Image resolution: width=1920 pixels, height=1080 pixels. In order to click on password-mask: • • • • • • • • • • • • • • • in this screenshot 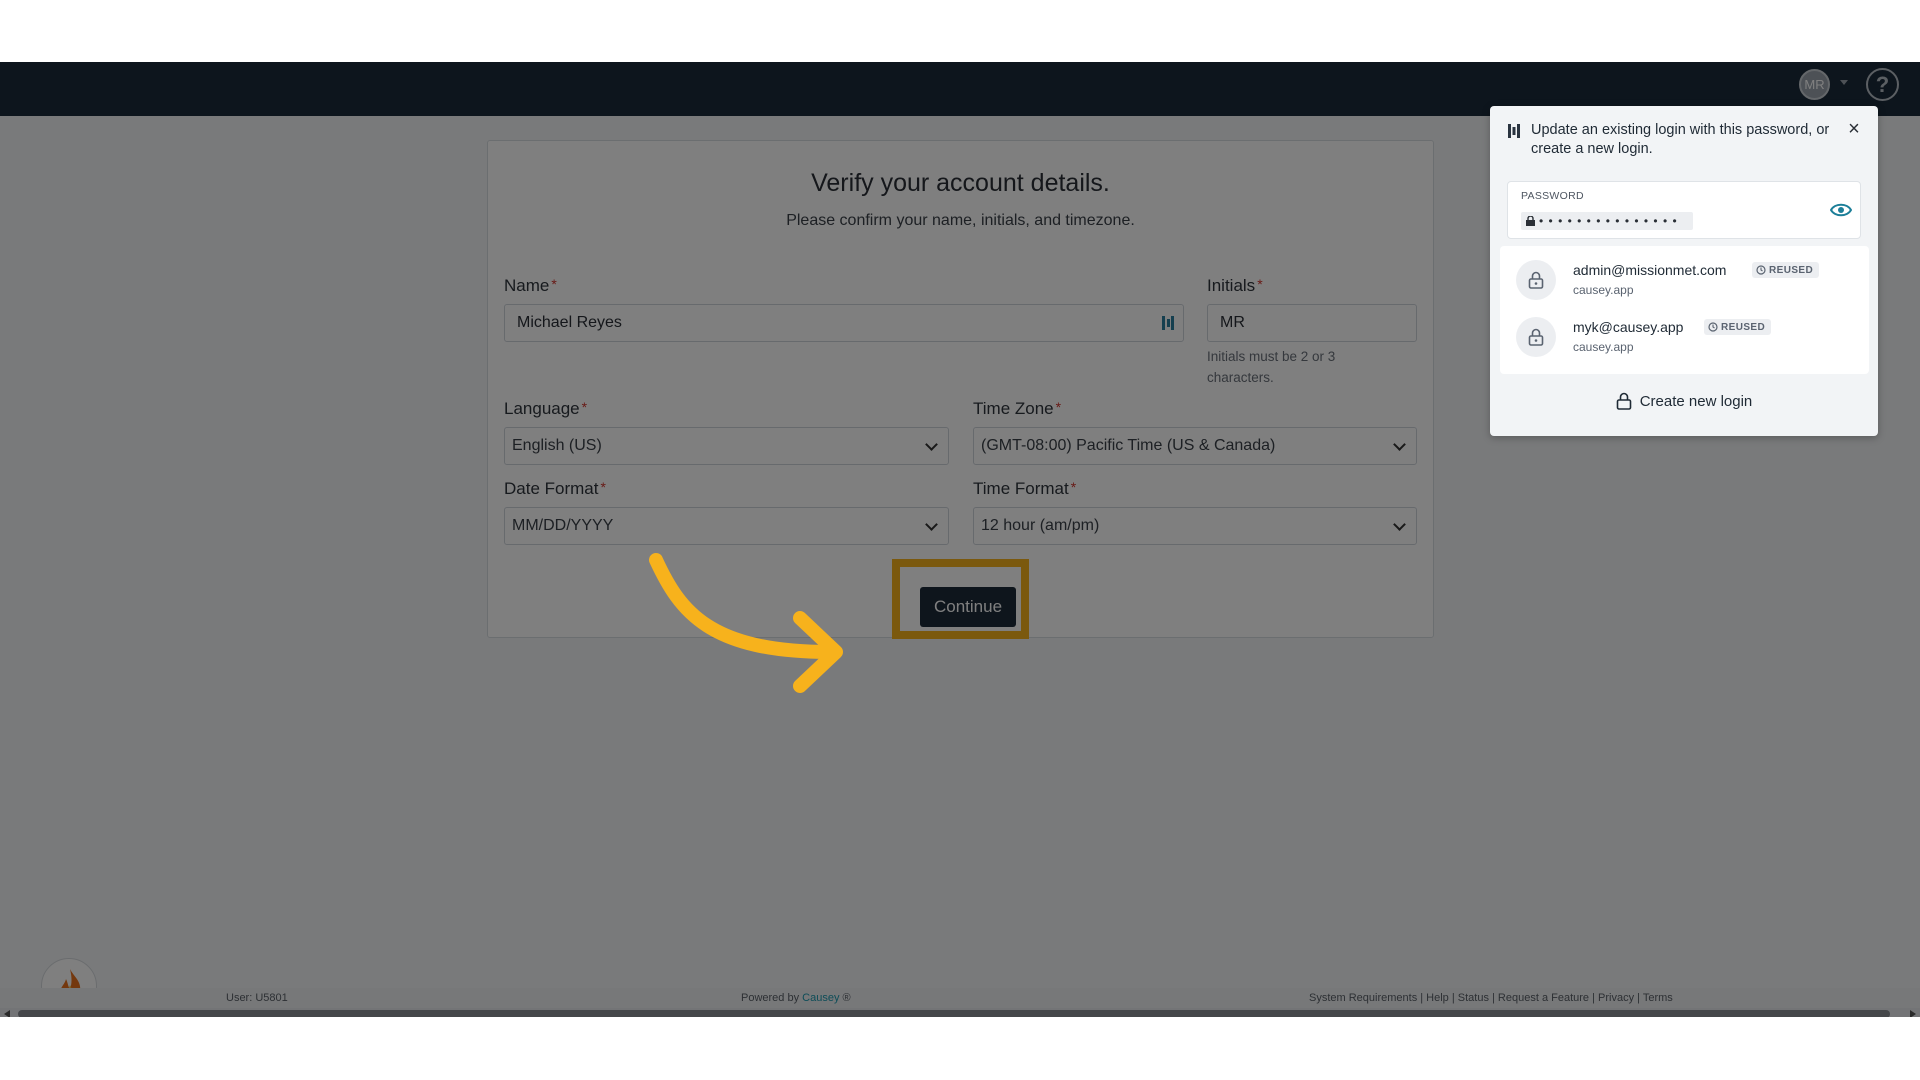, I will do `click(1608, 221)`.